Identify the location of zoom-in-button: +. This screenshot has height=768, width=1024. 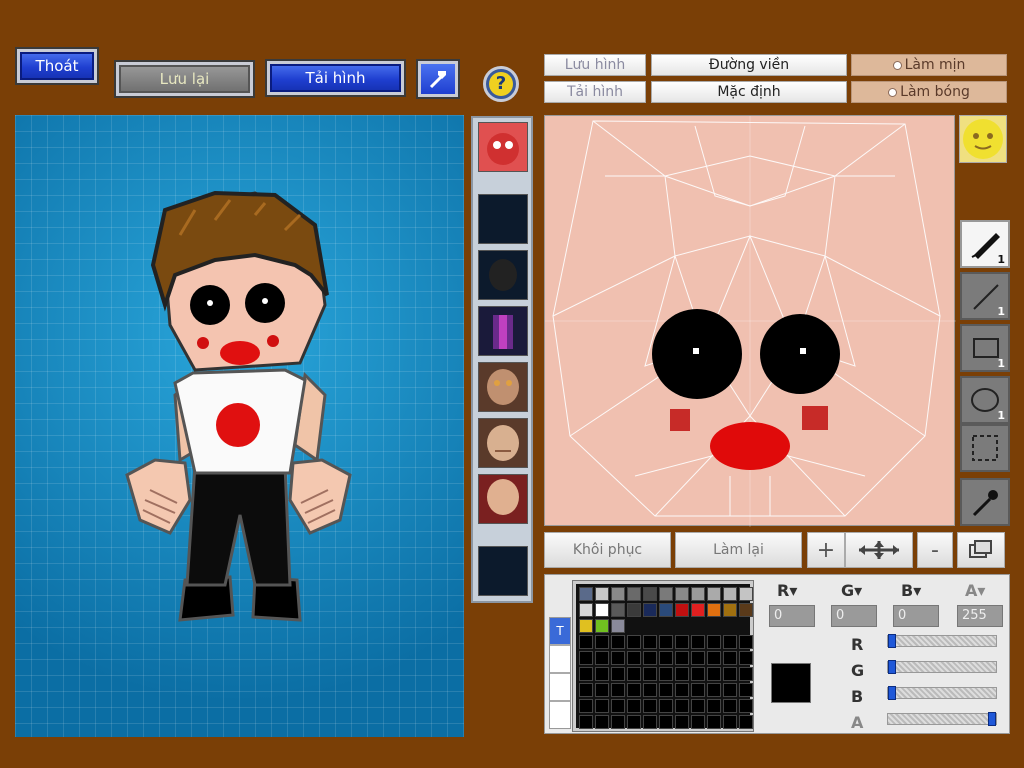
(826, 550).